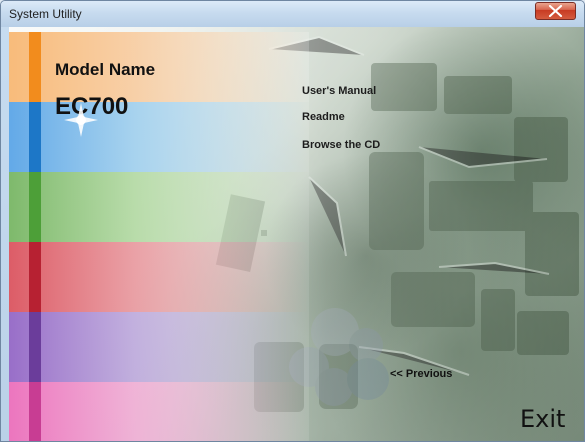 The image size is (585, 442). What do you see at coordinates (323, 117) in the screenshot?
I see `readme-link: Readme` at bounding box center [323, 117].